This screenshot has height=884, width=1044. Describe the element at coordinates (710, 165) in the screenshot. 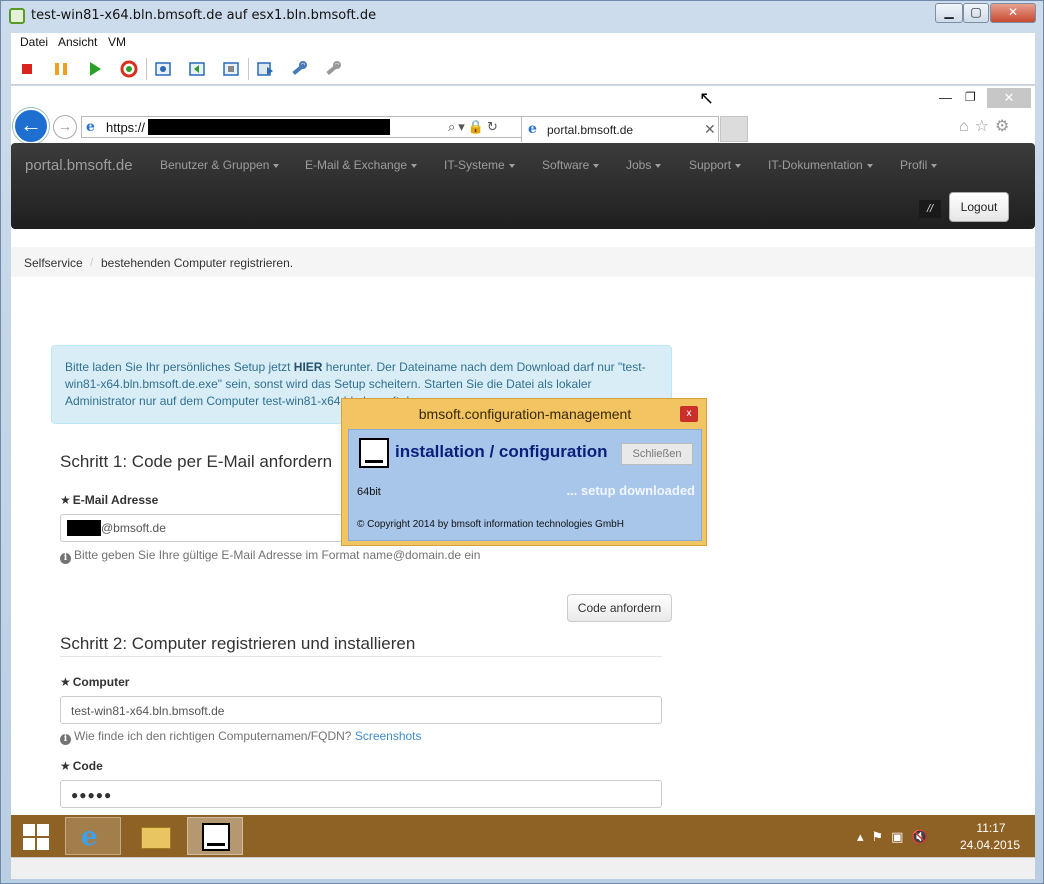

I see `nav-label: Support` at that location.